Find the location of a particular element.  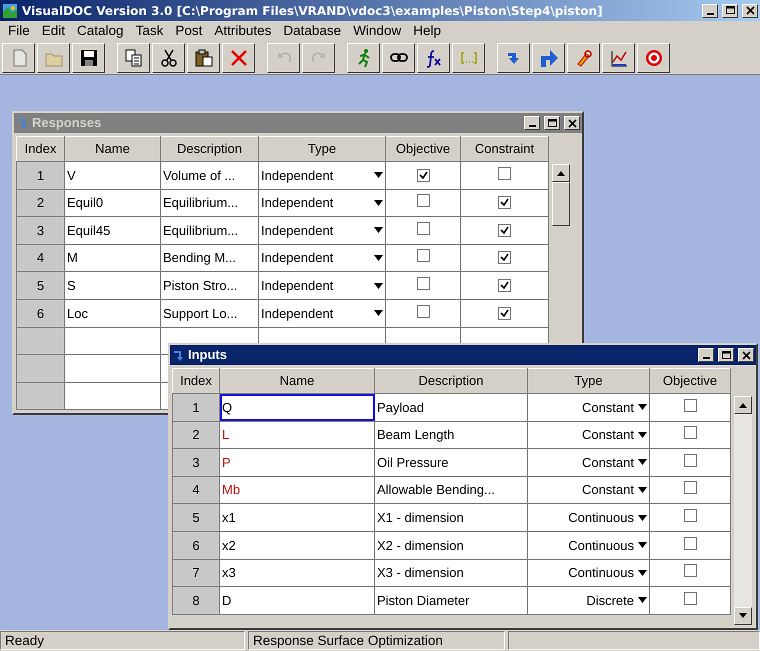

table-cell: Equil45 is located at coordinates (112, 230).